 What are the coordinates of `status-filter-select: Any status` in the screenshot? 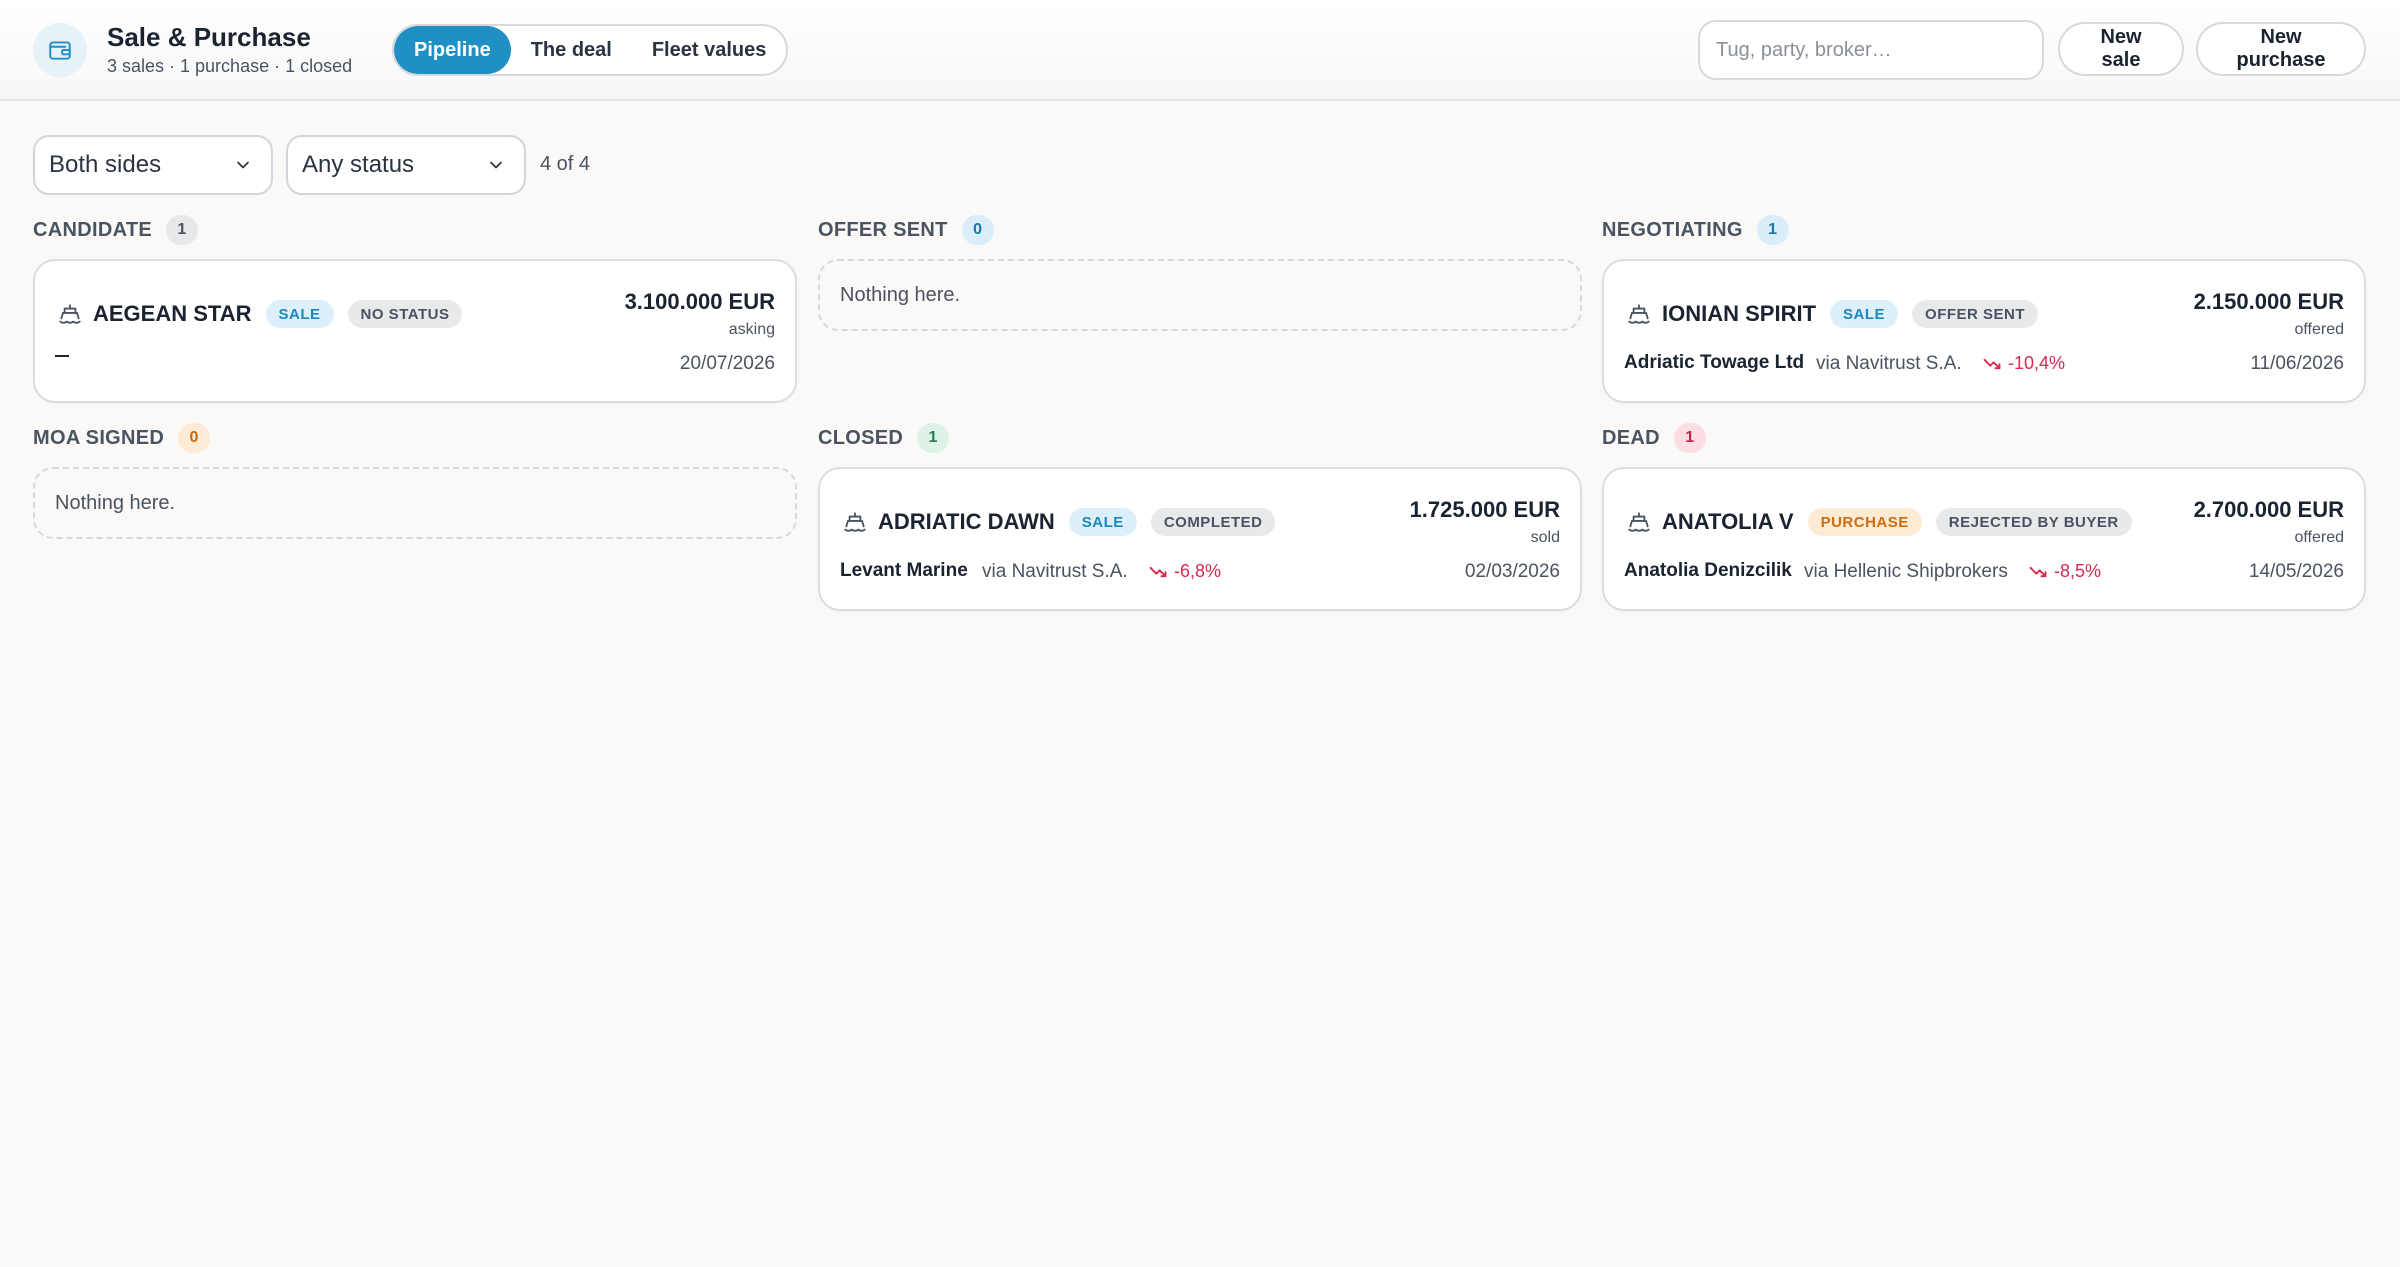 It's located at (406, 165).